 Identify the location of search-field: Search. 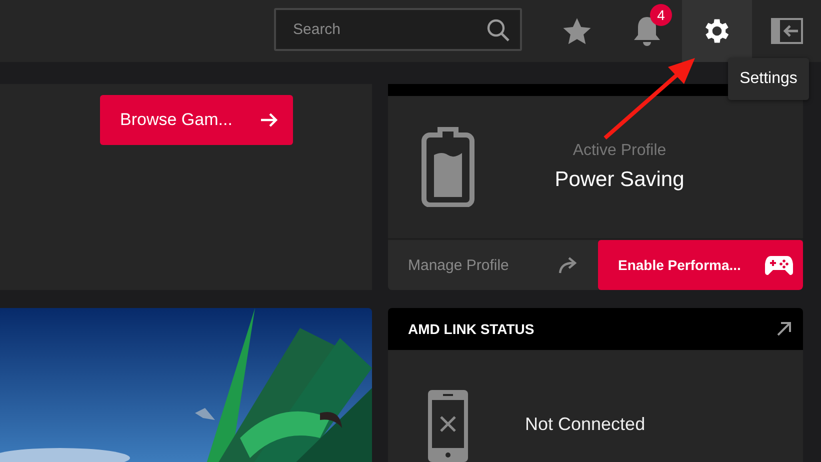
(398, 29).